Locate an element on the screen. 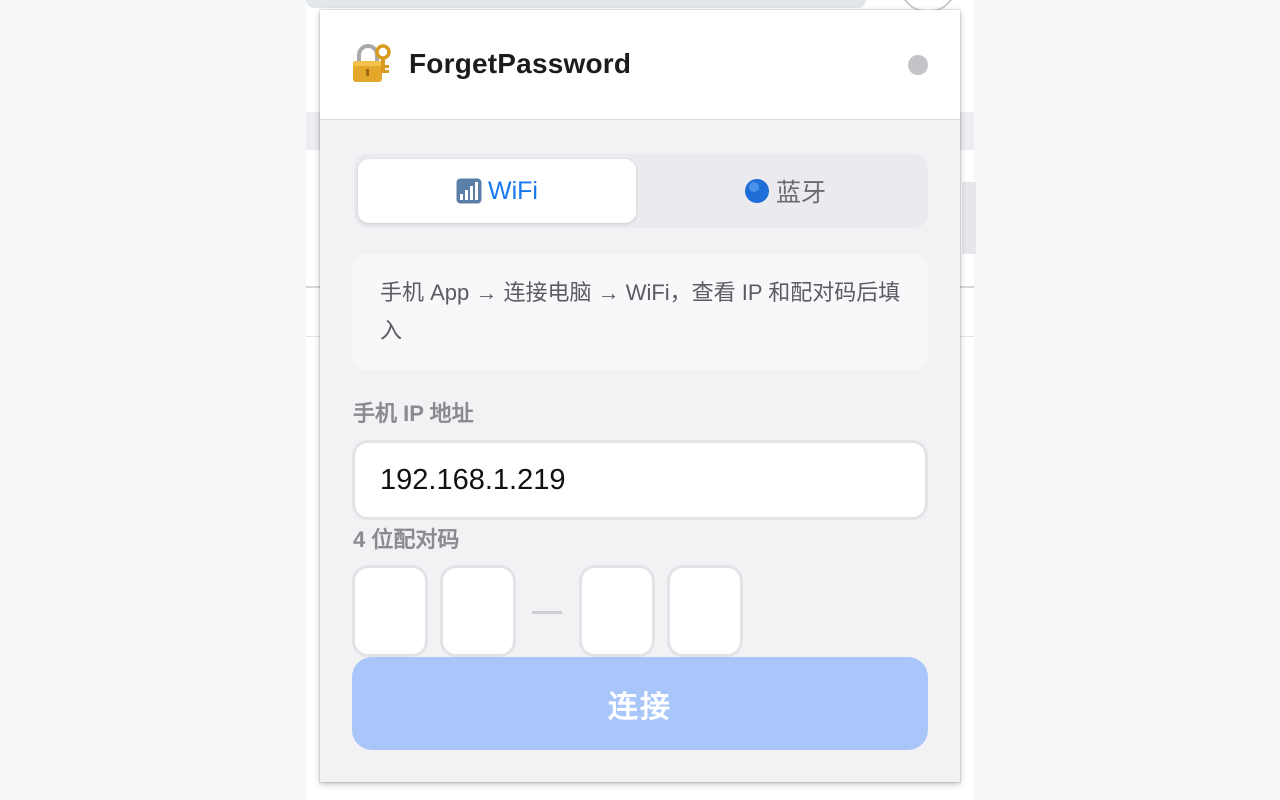  tab-wifi: WiFi is located at coordinates (497, 191).